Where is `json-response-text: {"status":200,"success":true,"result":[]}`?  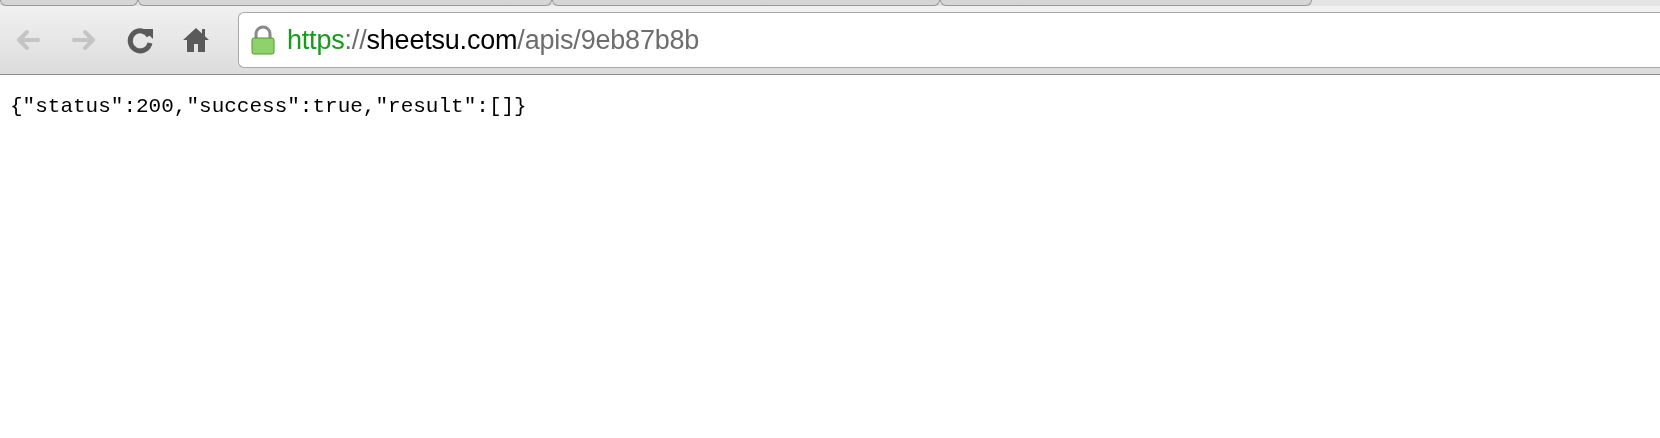 json-response-text: {"status":200,"success":true,"result":[]} is located at coordinates (268, 107).